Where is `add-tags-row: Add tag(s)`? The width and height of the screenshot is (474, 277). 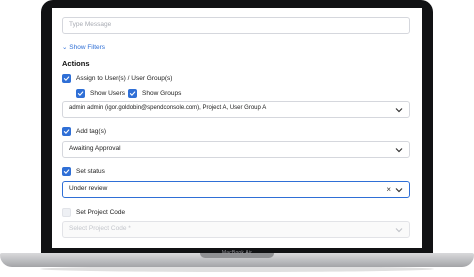
add-tags-row: Add tag(s) is located at coordinates (84, 131).